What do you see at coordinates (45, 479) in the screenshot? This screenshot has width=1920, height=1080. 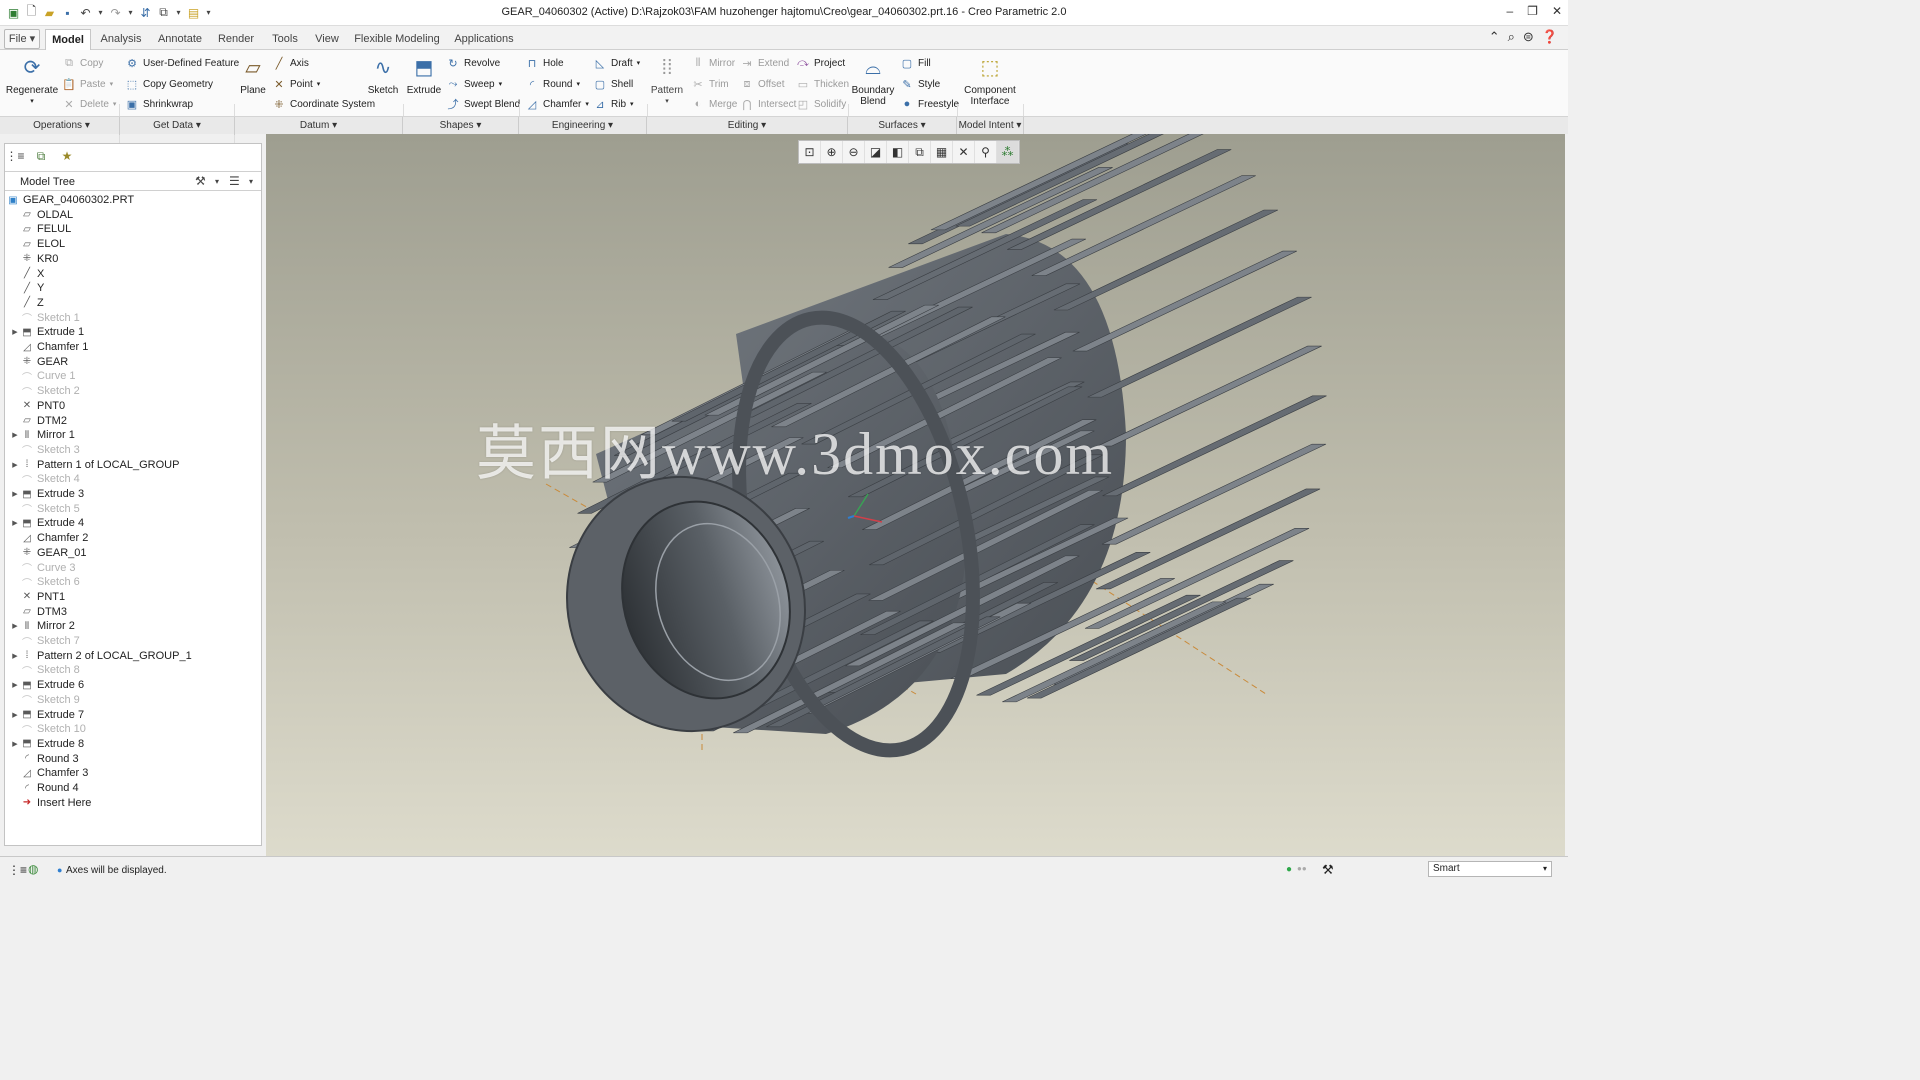 I see `tree-item: ⌒ Sketch 4` at bounding box center [45, 479].